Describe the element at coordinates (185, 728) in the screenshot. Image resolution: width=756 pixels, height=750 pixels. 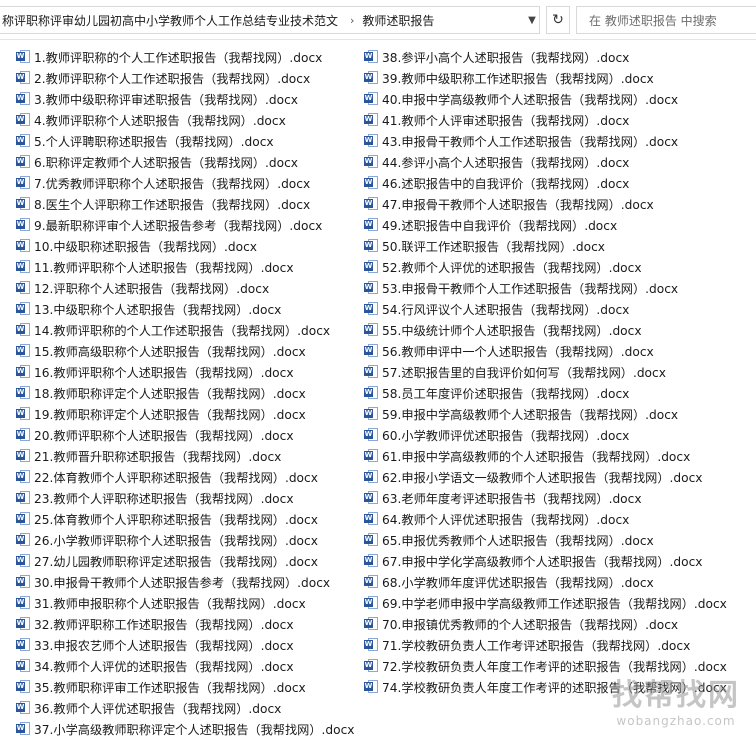
I see `file-item: W 37.小学高级教师职称评定个人述职报告（我帮找网）.docx` at that location.